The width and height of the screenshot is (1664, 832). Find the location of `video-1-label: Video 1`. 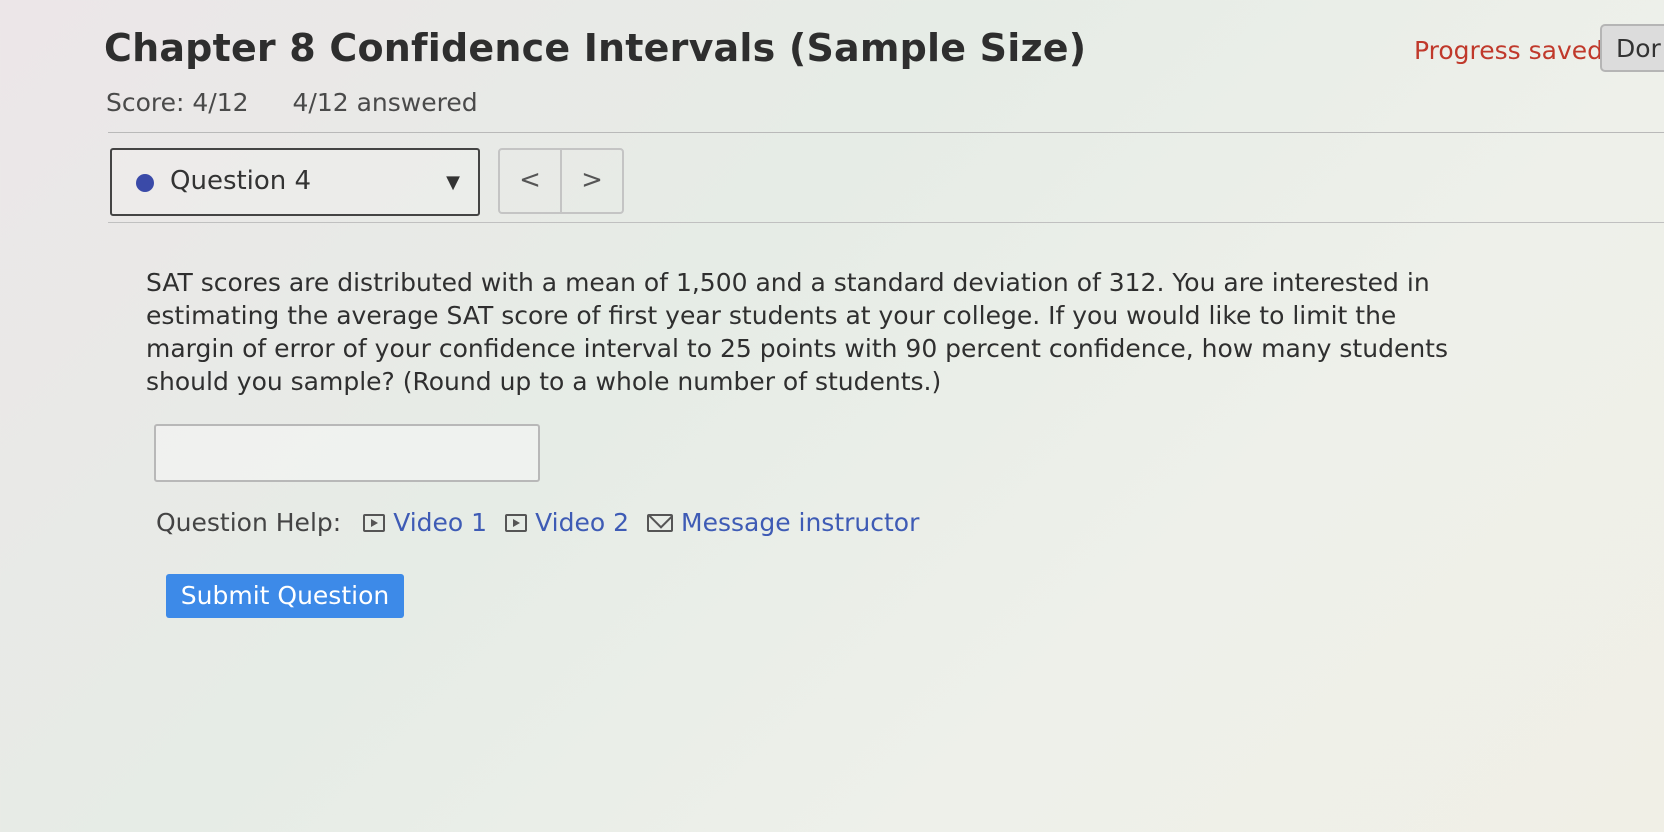

video-1-label: Video 1 is located at coordinates (440, 522).